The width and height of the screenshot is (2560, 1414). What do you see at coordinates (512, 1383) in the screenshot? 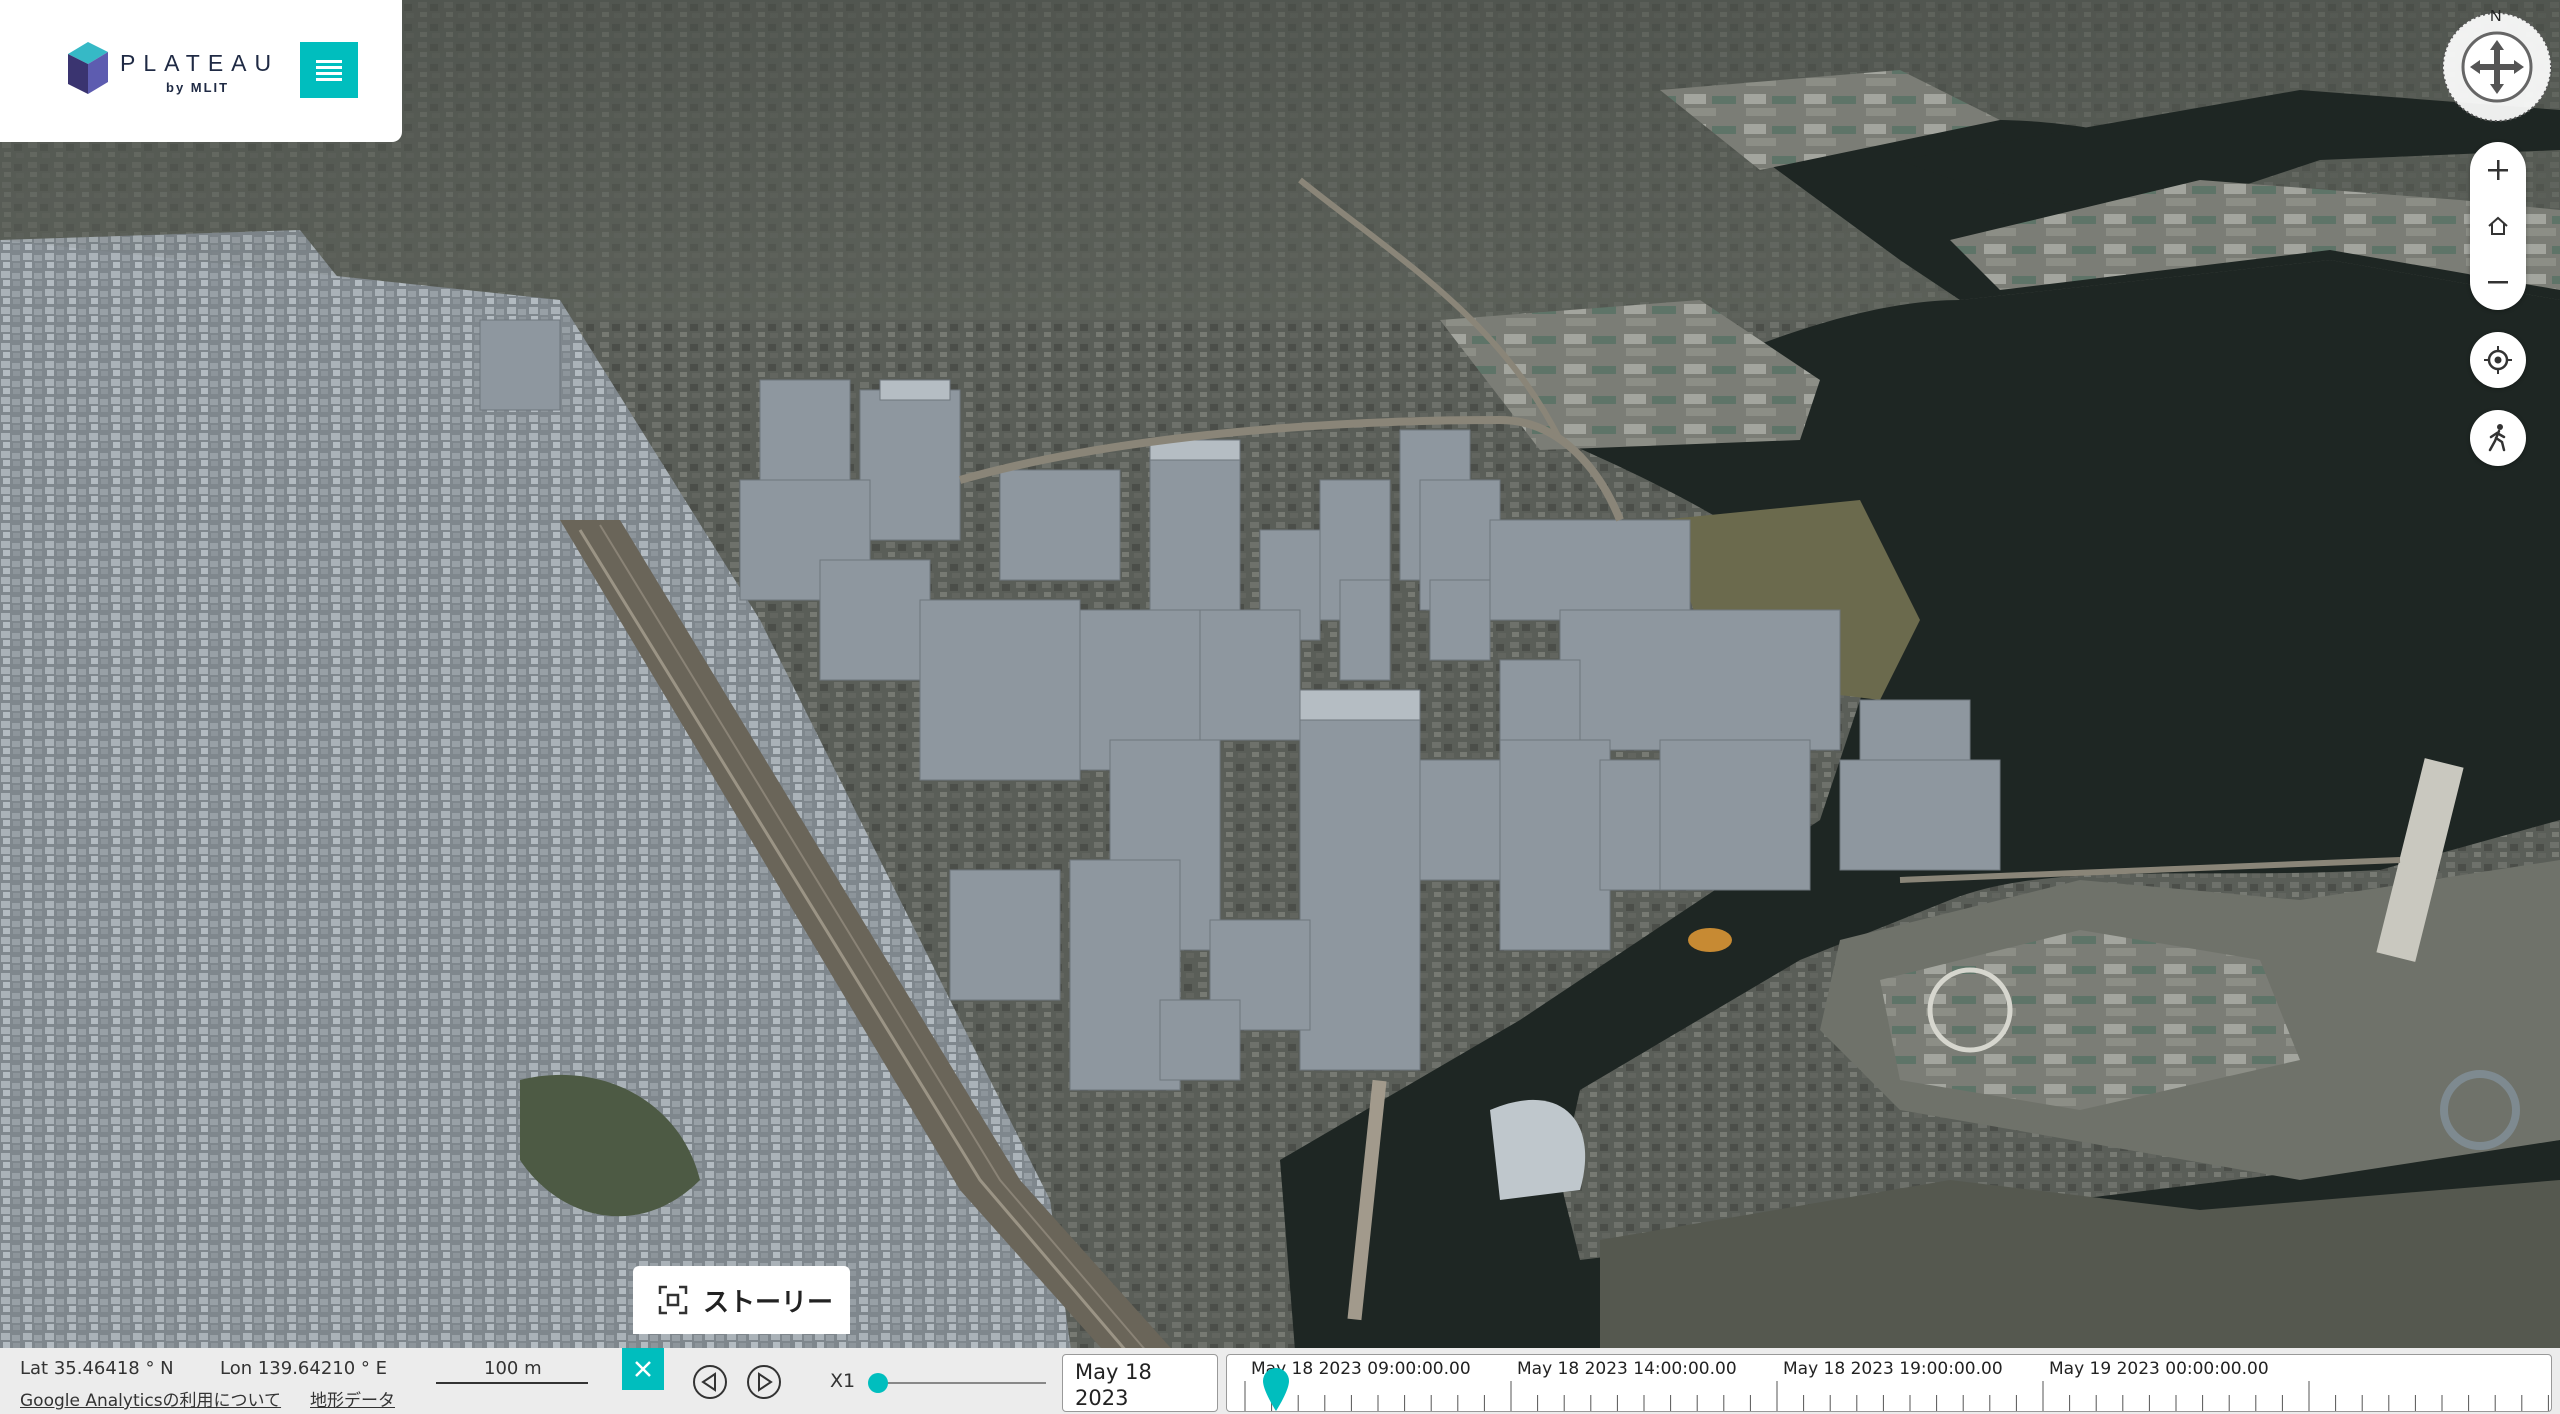
I see `scale-bar` at bounding box center [512, 1383].